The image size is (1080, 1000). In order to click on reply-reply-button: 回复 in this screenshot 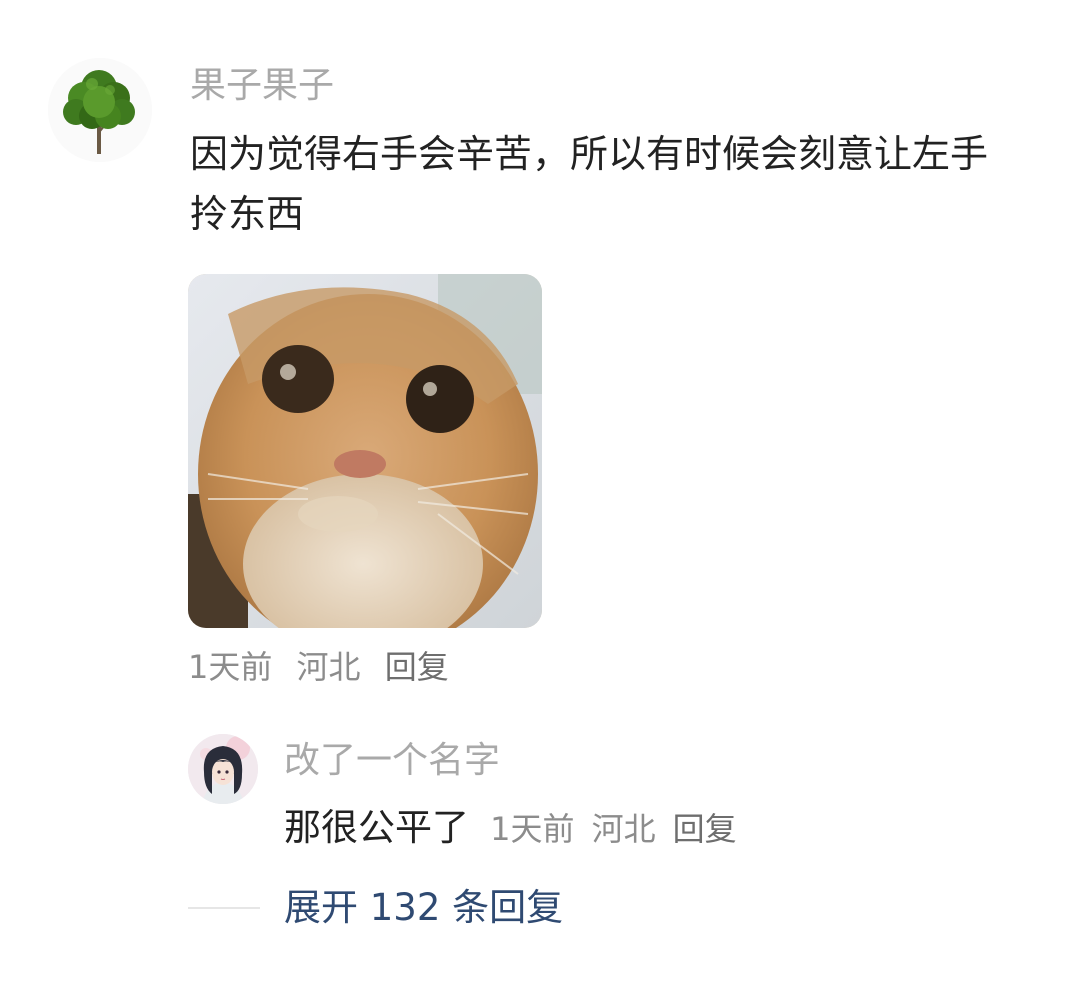, I will do `click(705, 829)`.